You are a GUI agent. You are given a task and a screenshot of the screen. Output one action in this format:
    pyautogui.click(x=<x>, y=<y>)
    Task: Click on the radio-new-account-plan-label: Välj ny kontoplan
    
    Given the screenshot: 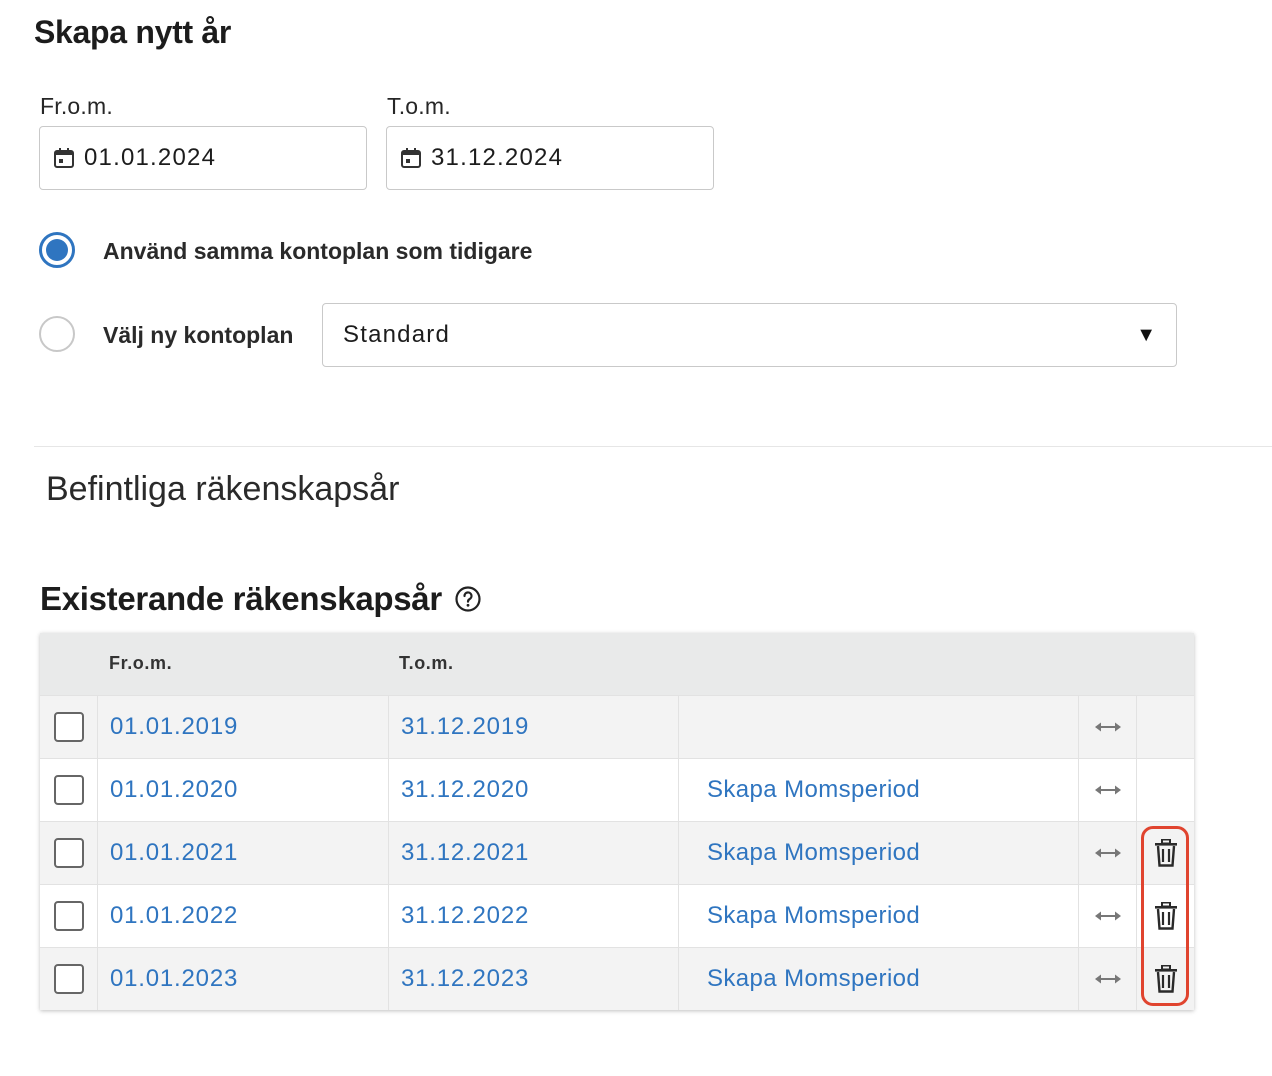 What is the action you would take?
    pyautogui.click(x=198, y=335)
    